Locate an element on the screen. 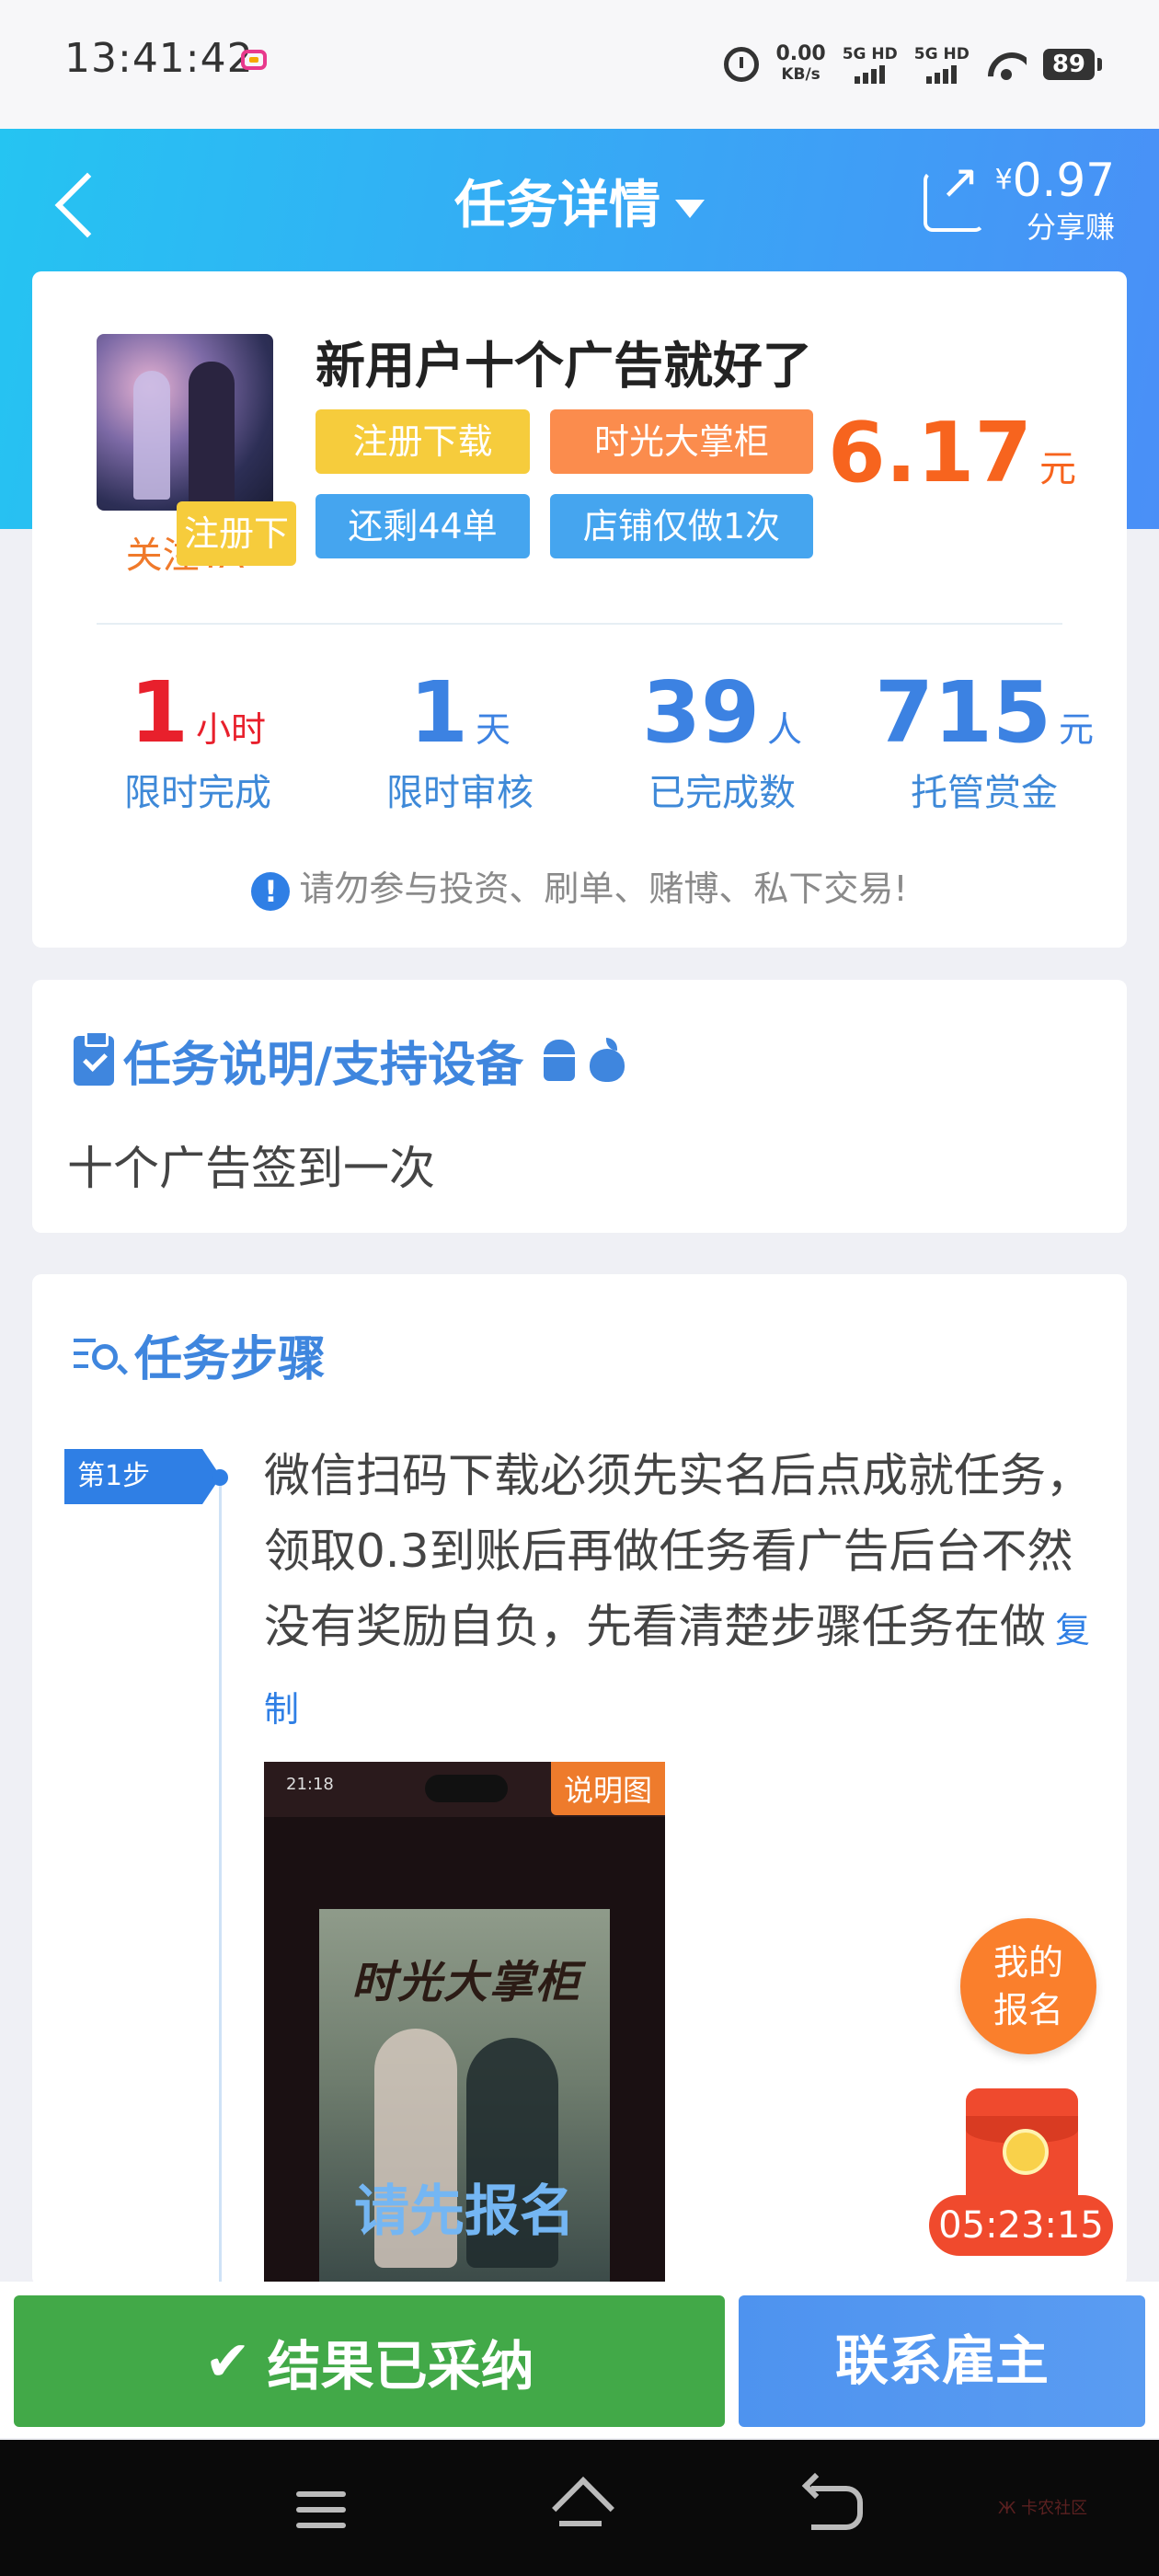  list-search-icon is located at coordinates (99, 1355).